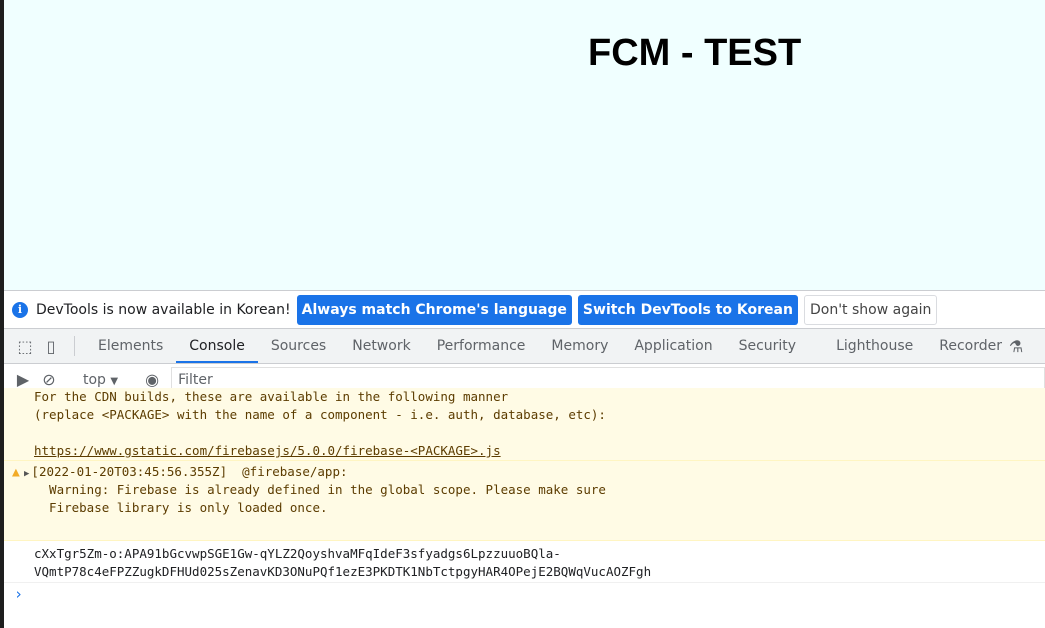 The image size is (1045, 628). Describe the element at coordinates (579, 346) in the screenshot. I see `tab-memory: Memory` at that location.